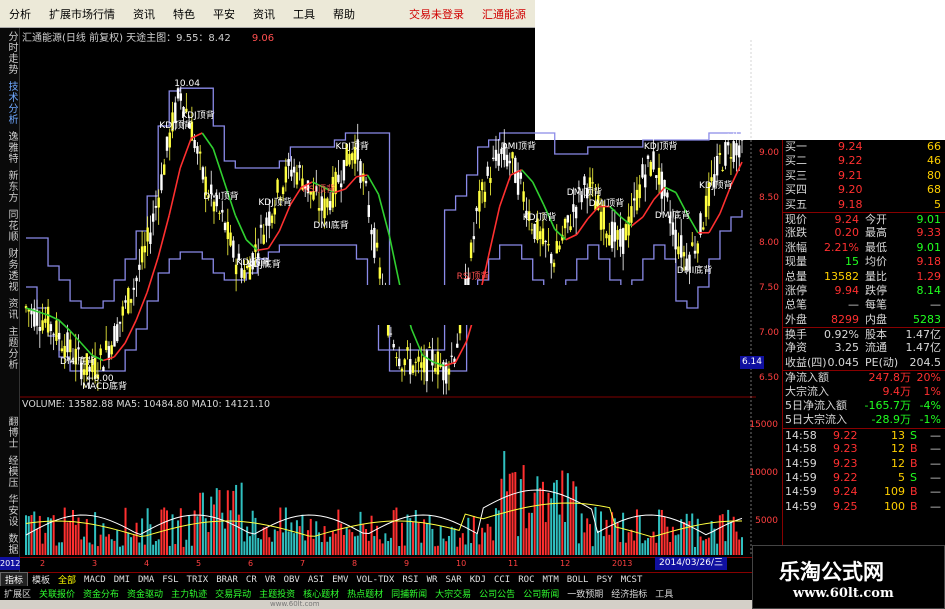 This screenshot has height=609, width=945. Describe the element at coordinates (251, 580) in the screenshot. I see `indicator-tab: CR` at that location.